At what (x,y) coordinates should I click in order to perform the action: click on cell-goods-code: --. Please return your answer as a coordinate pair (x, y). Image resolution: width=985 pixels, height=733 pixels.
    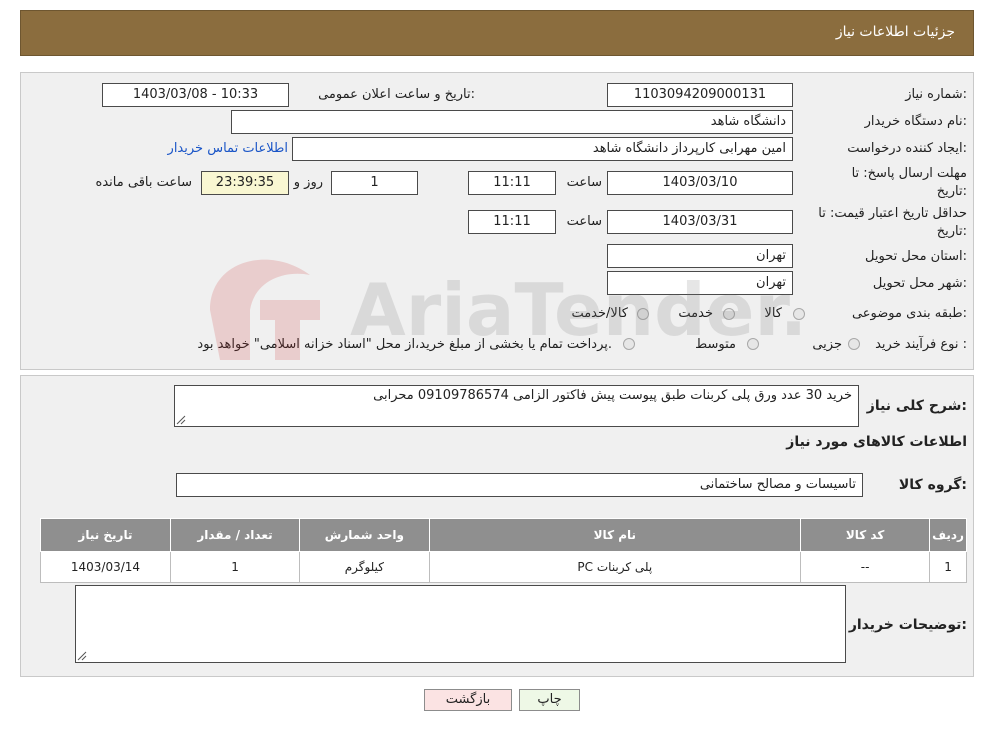
    Looking at the image, I should click on (865, 567).